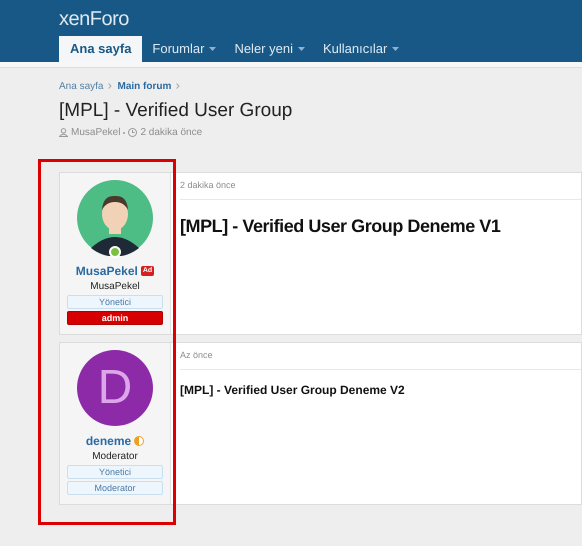  I want to click on post-message: [MPL] - Verified User Group Deneme V1, so click(341, 226).